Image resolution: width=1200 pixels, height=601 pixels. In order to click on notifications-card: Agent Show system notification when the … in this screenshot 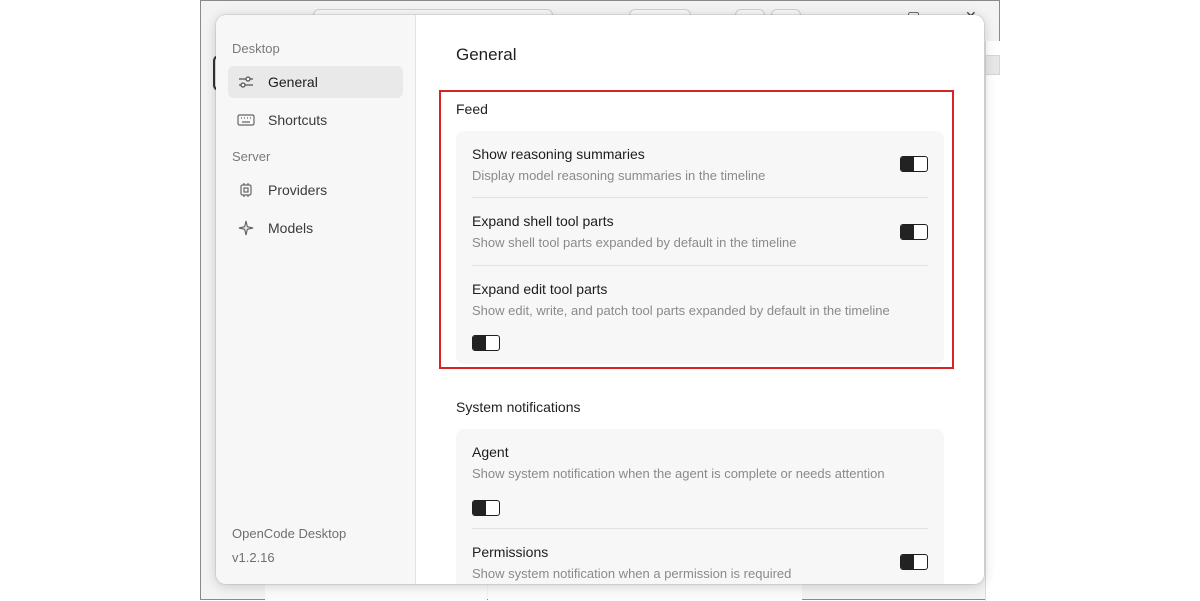, I will do `click(700, 506)`.